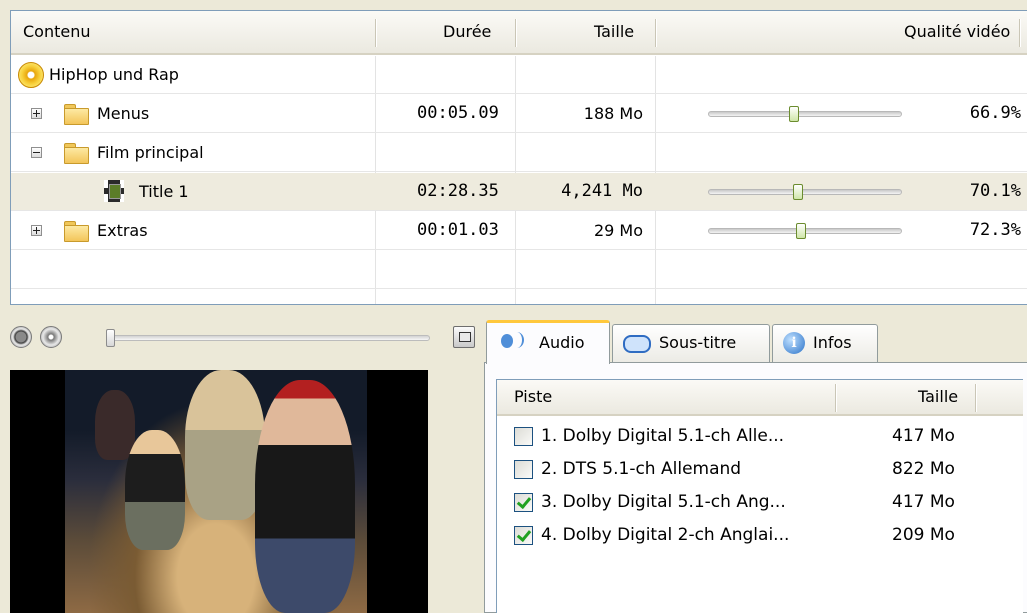  What do you see at coordinates (519, 33) in the screenshot?
I see `tree-header: Contenu Durée Taille Qualité vidéo` at bounding box center [519, 33].